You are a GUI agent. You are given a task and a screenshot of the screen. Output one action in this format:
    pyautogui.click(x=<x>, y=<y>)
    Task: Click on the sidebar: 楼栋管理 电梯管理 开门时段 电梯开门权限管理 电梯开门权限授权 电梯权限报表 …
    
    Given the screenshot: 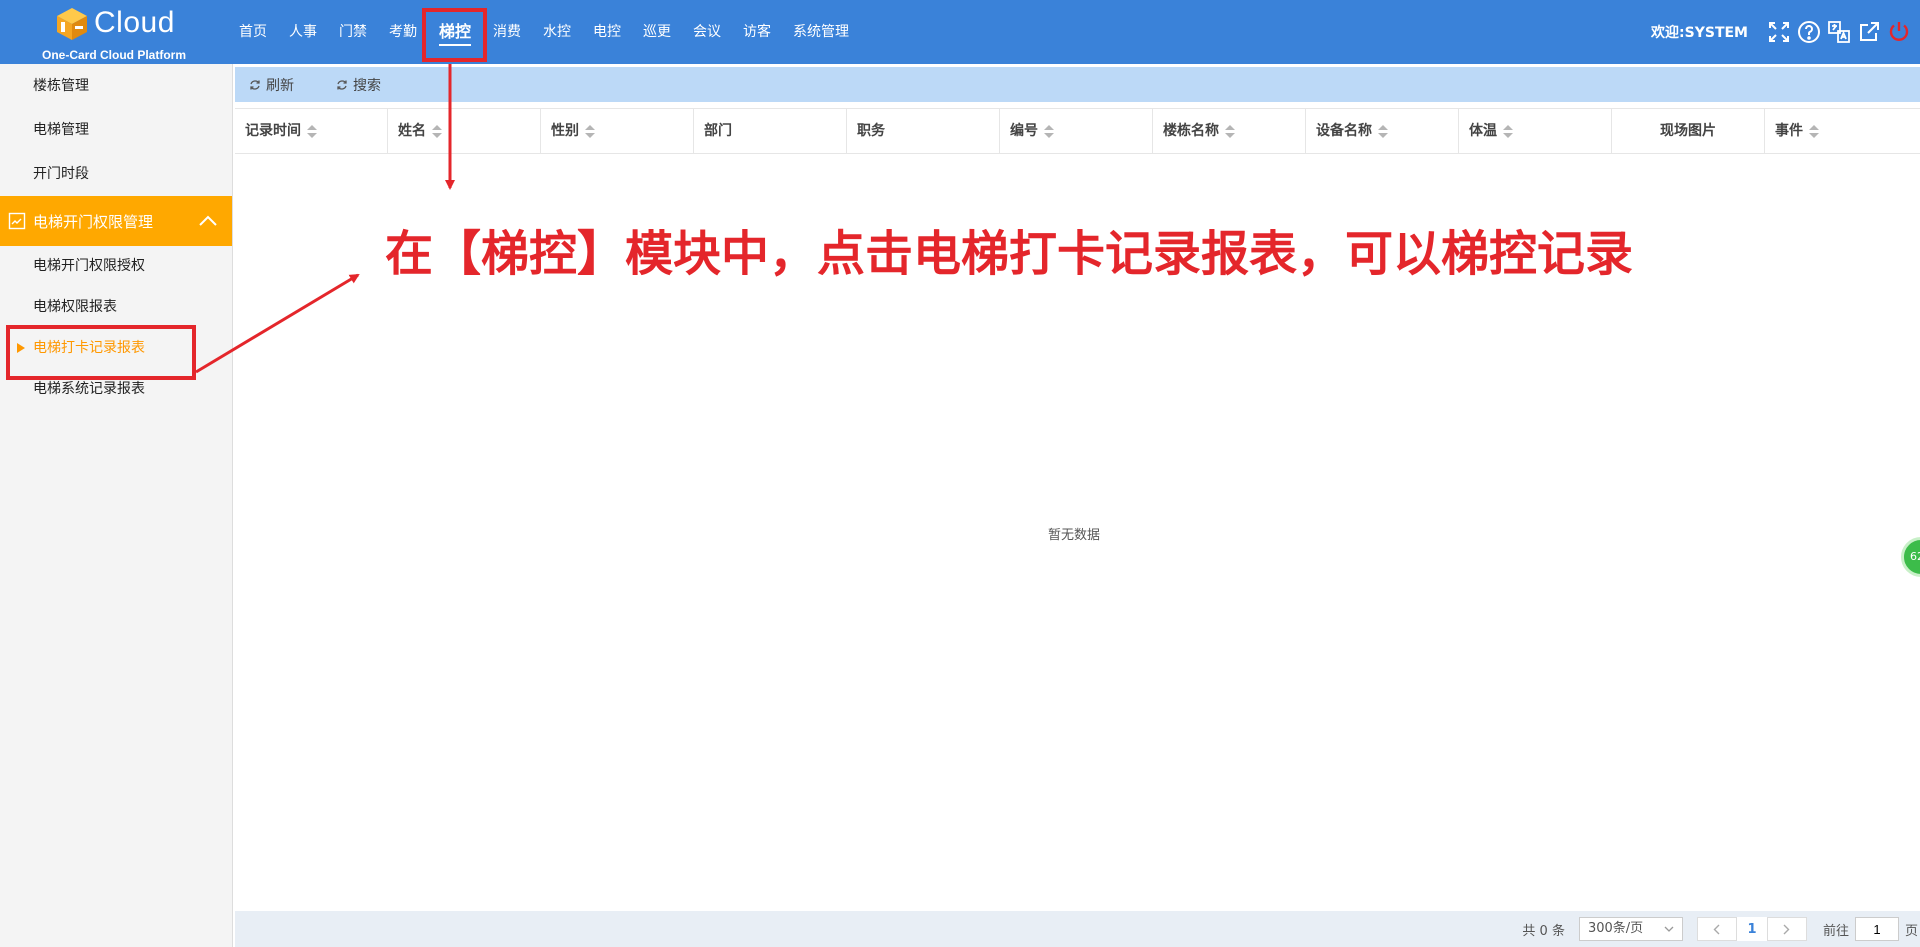 What is the action you would take?
    pyautogui.click(x=116, y=505)
    